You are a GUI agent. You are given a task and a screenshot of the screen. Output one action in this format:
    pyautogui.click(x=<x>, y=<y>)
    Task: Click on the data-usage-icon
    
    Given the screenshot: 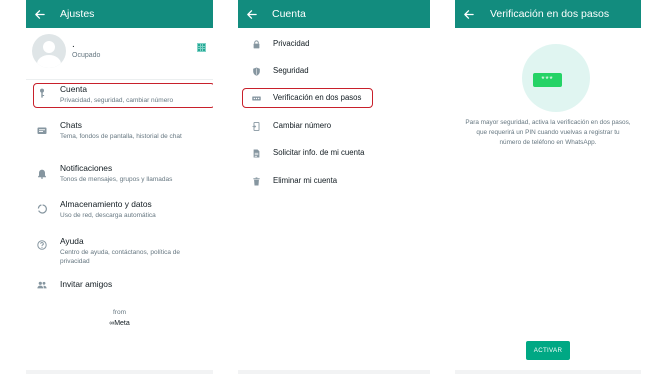 What is the action you would take?
    pyautogui.click(x=42, y=209)
    